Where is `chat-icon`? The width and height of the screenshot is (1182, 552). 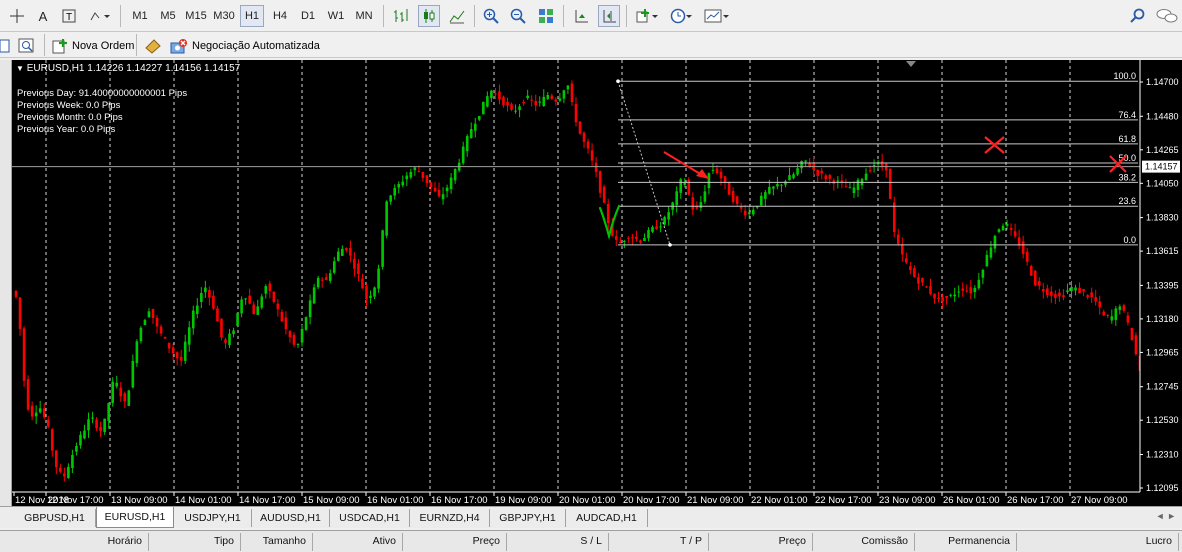
chat-icon is located at coordinates (1167, 16).